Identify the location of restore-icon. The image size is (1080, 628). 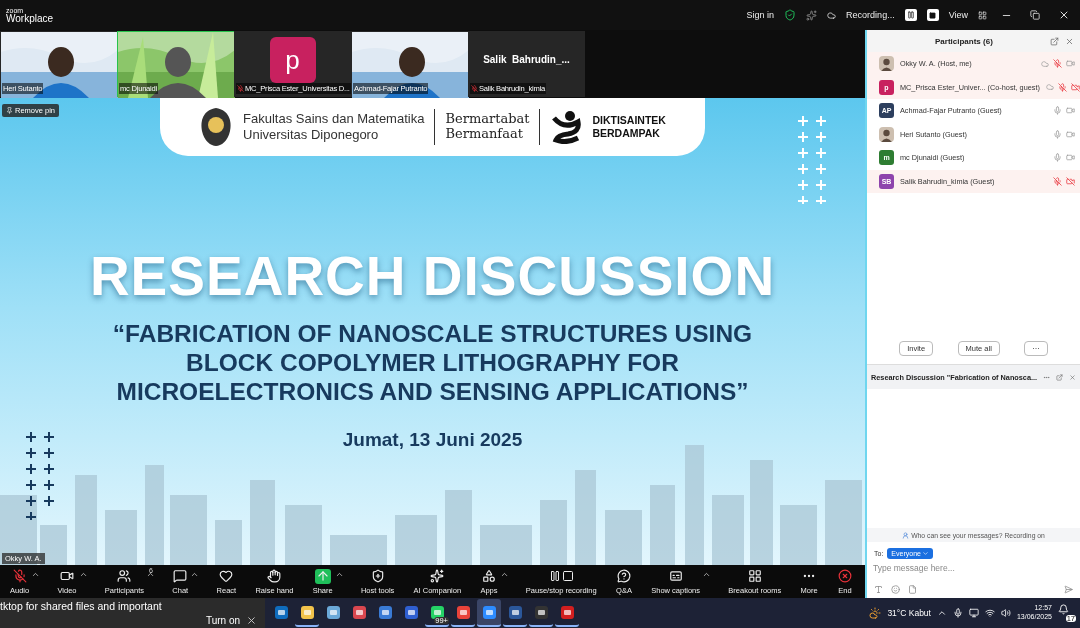
(1035, 15).